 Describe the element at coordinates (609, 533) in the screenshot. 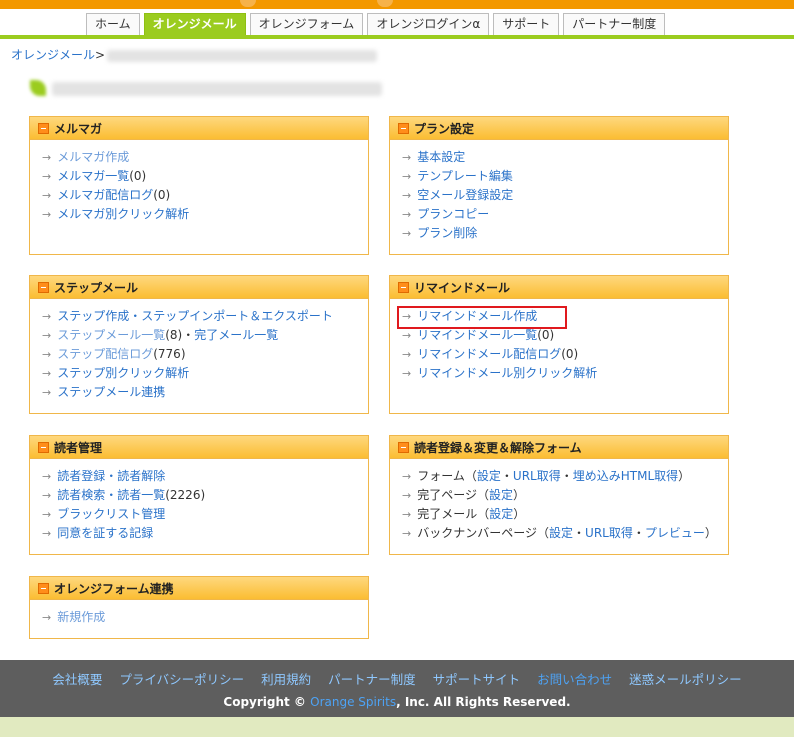

I see `backnumber-url-link: URL取得` at that location.